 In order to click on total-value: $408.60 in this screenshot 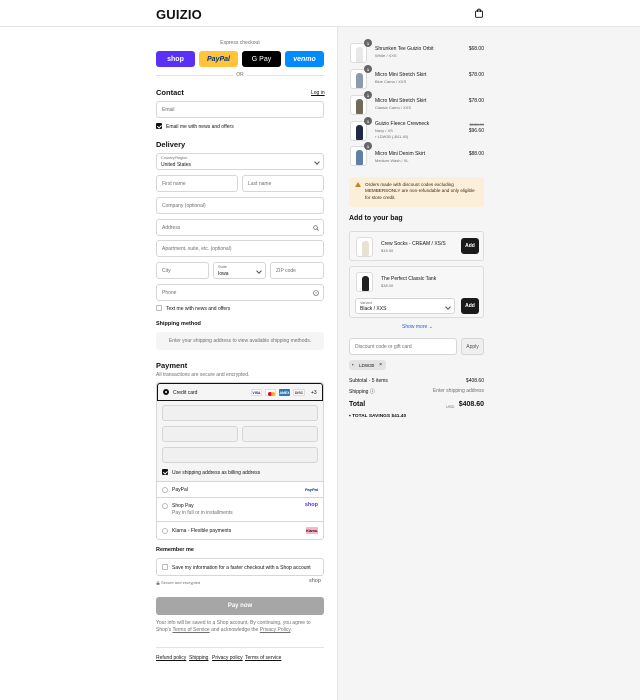, I will do `click(471, 404)`.